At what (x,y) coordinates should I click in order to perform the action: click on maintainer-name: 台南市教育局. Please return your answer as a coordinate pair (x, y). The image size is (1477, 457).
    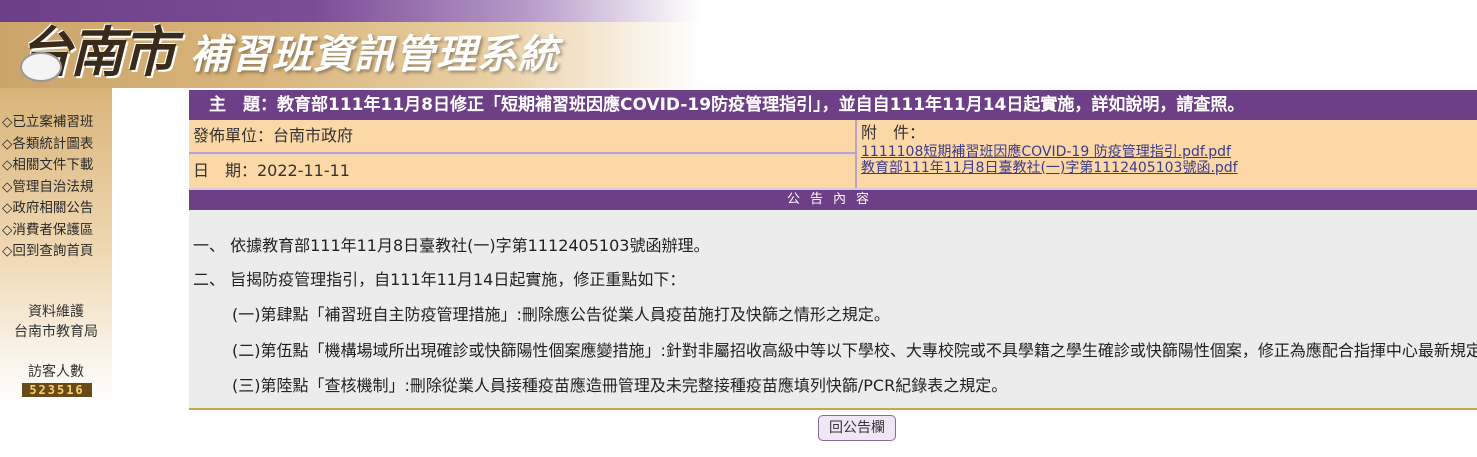
    Looking at the image, I should click on (56, 332).